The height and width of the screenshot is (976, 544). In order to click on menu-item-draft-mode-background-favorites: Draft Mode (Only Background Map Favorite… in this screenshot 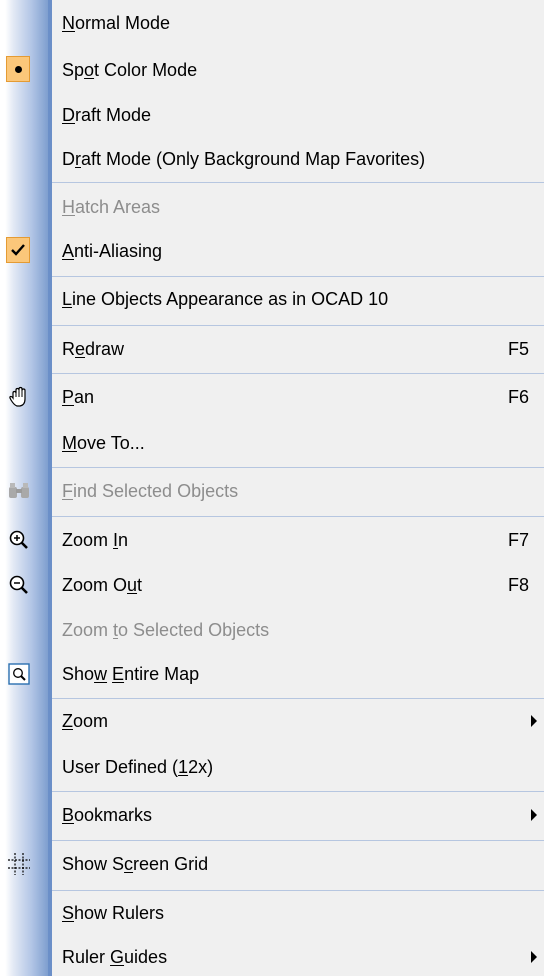, I will do `click(272, 159)`.